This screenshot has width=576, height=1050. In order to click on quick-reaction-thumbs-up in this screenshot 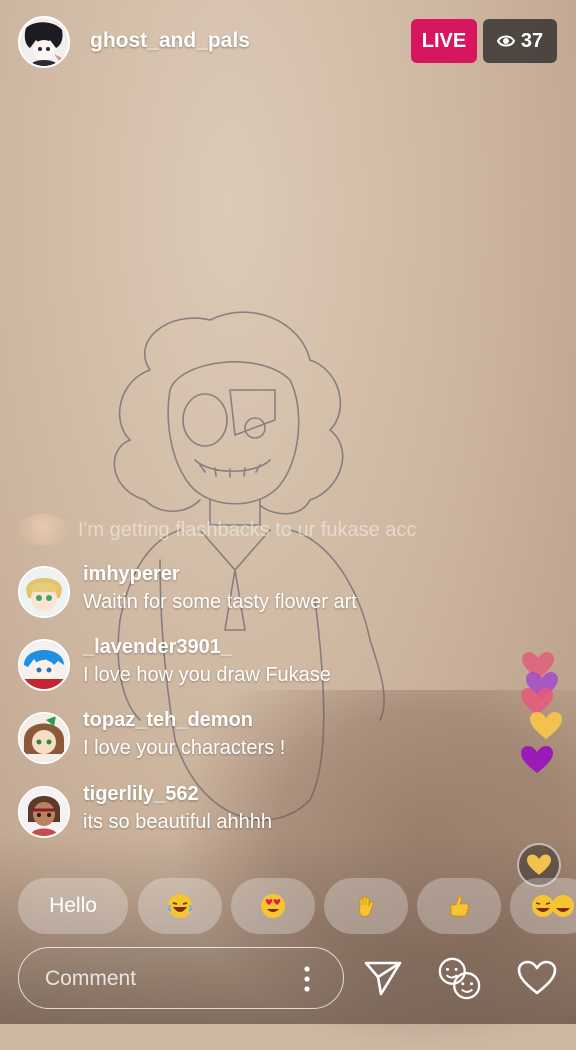, I will do `click(459, 906)`.